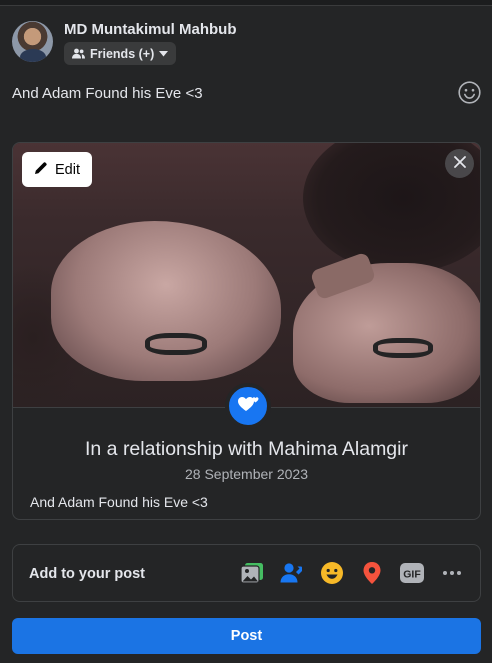 The width and height of the screenshot is (492, 663). What do you see at coordinates (372, 573) in the screenshot?
I see `check-in-icon` at bounding box center [372, 573].